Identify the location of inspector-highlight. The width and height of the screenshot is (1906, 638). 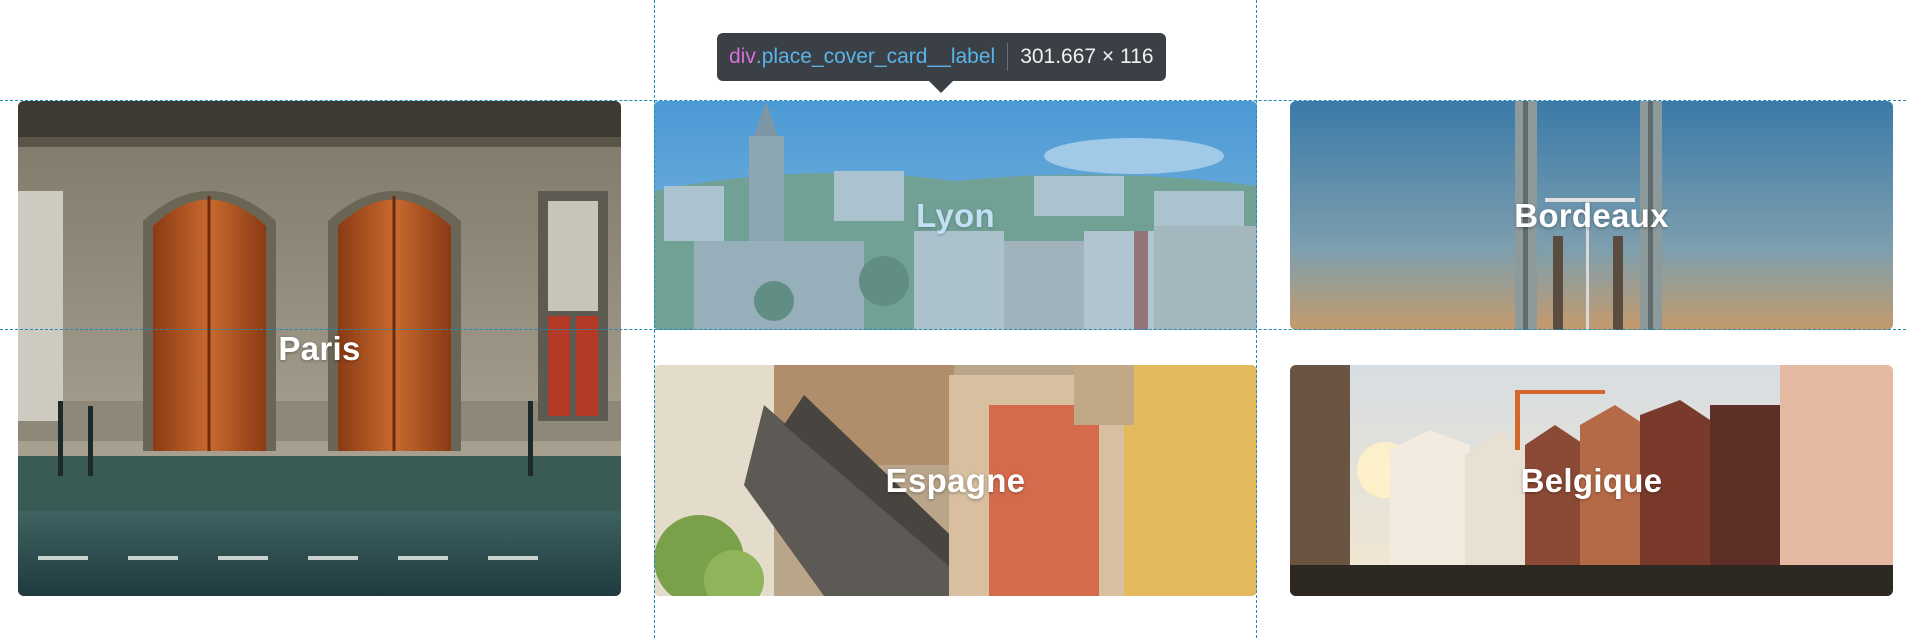
(955, 215).